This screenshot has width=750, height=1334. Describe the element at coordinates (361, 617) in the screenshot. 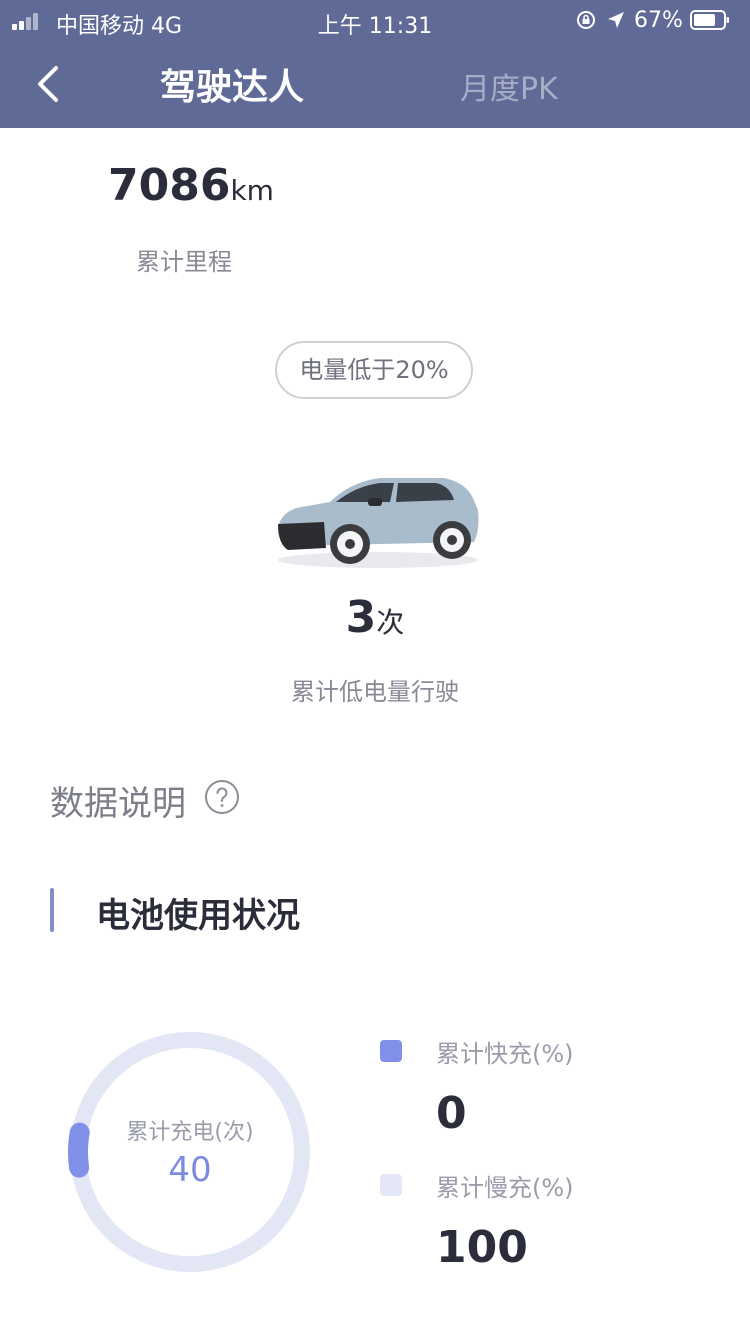

I see `low-battery-count-value: 3` at that location.